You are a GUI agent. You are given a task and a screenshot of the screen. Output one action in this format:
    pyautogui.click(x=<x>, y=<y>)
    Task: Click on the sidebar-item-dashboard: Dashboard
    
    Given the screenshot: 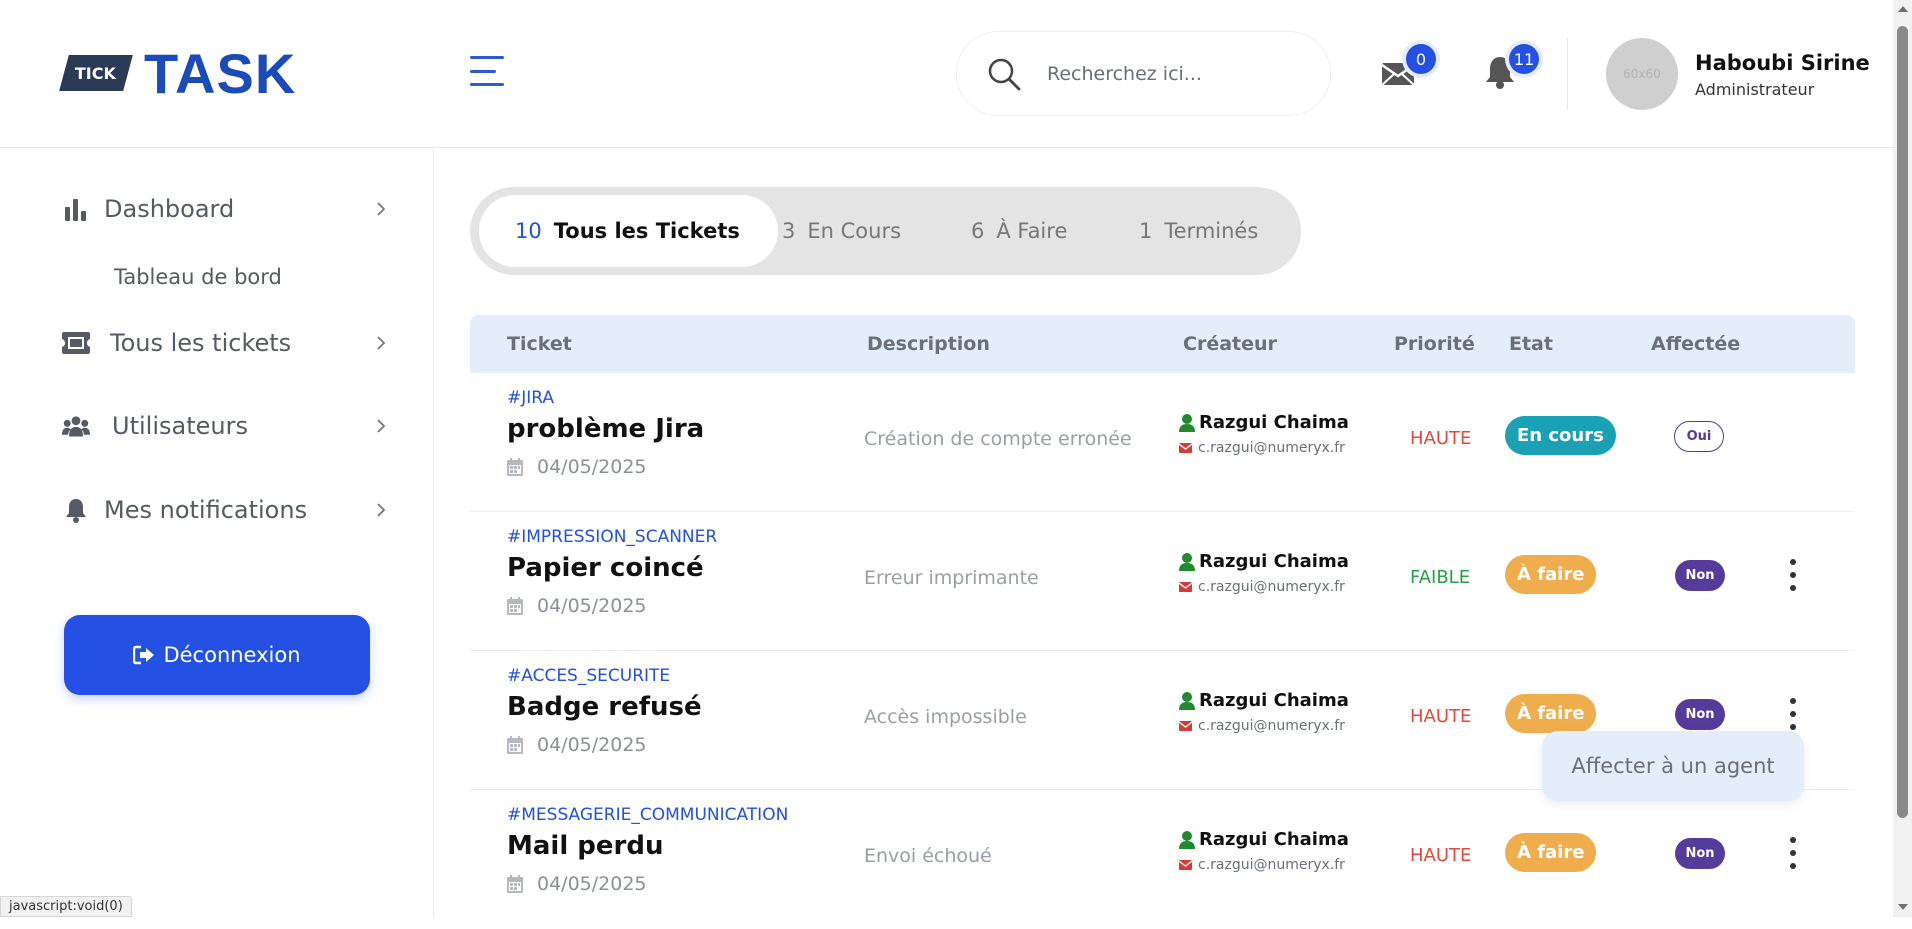 What is the action you would take?
    pyautogui.click(x=227, y=209)
    